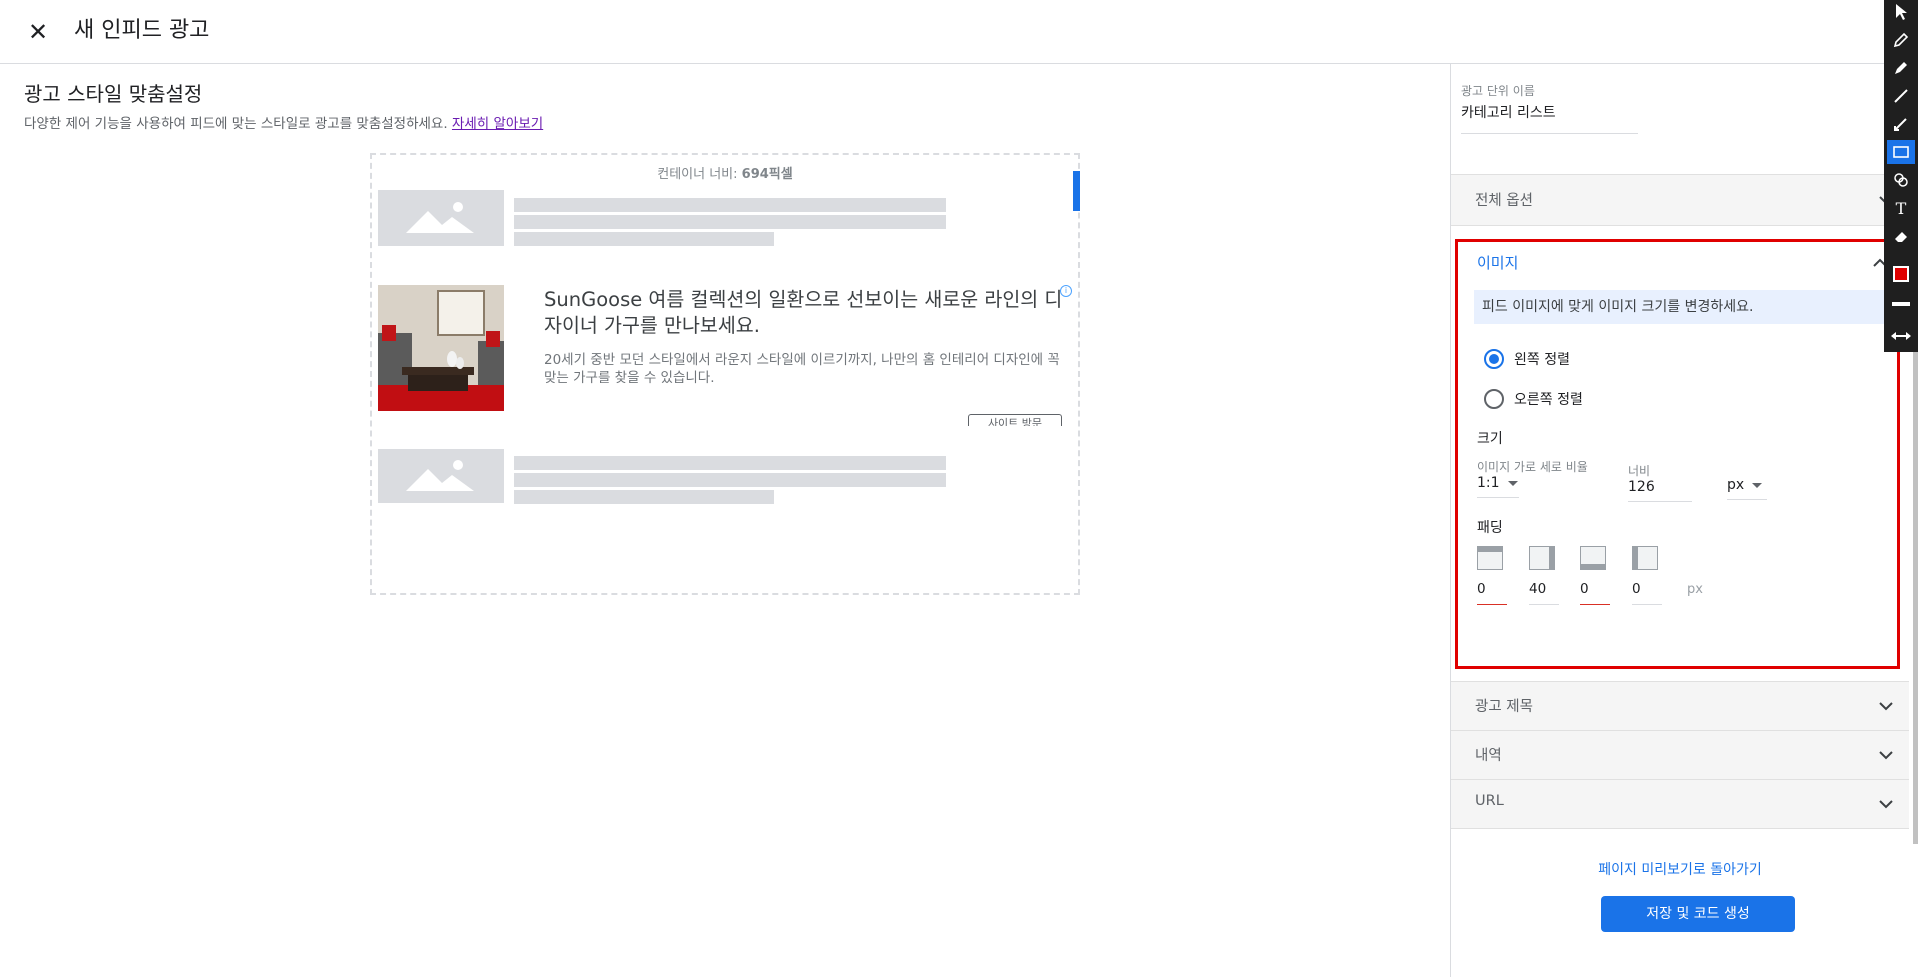 The height and width of the screenshot is (977, 1918). I want to click on section-title: 광고 스타일 맞춤설정, so click(113, 94).